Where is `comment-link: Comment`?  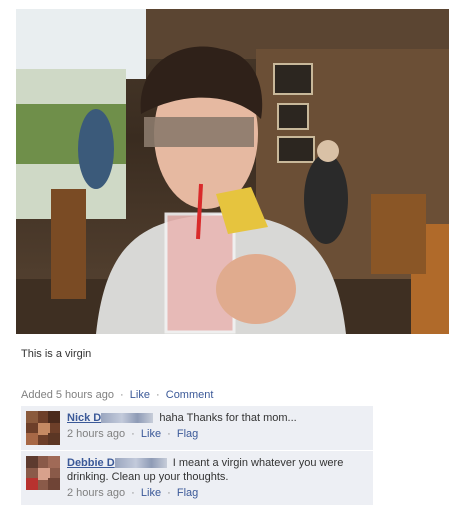 comment-link: Comment is located at coordinates (190, 395).